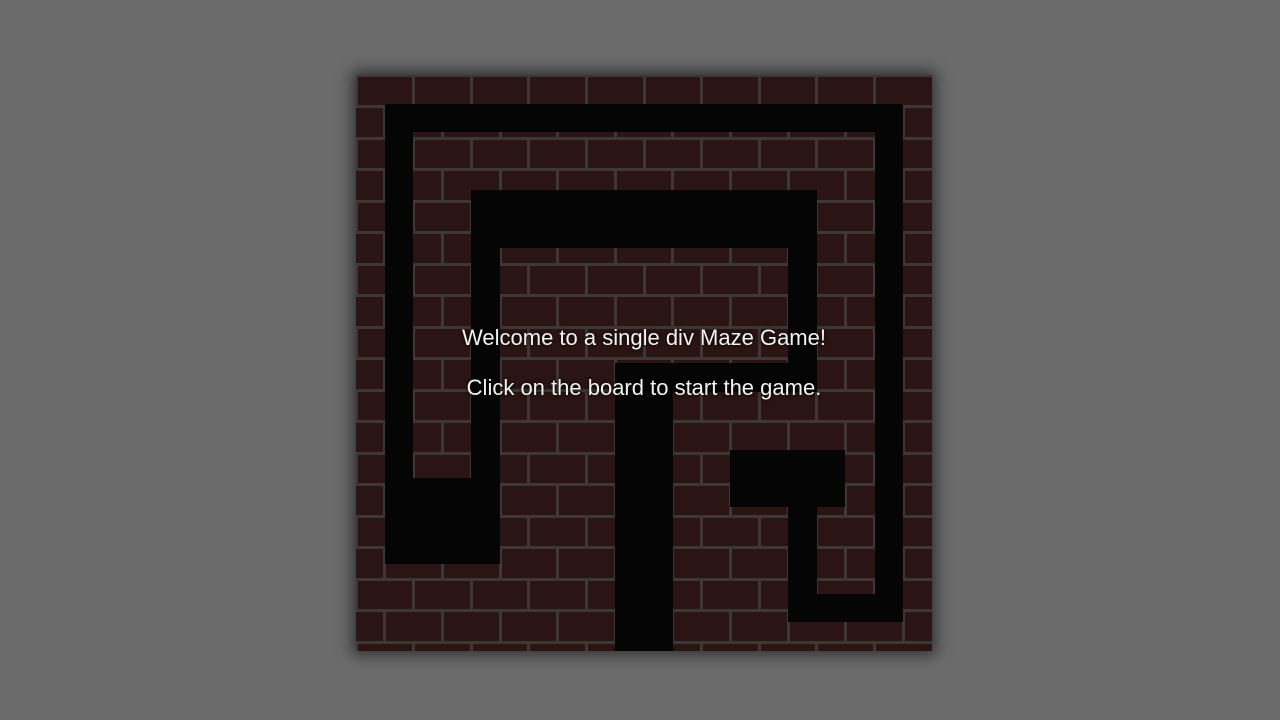 The image size is (1280, 720). I want to click on maze-wall-inner-top, so click(644, 219).